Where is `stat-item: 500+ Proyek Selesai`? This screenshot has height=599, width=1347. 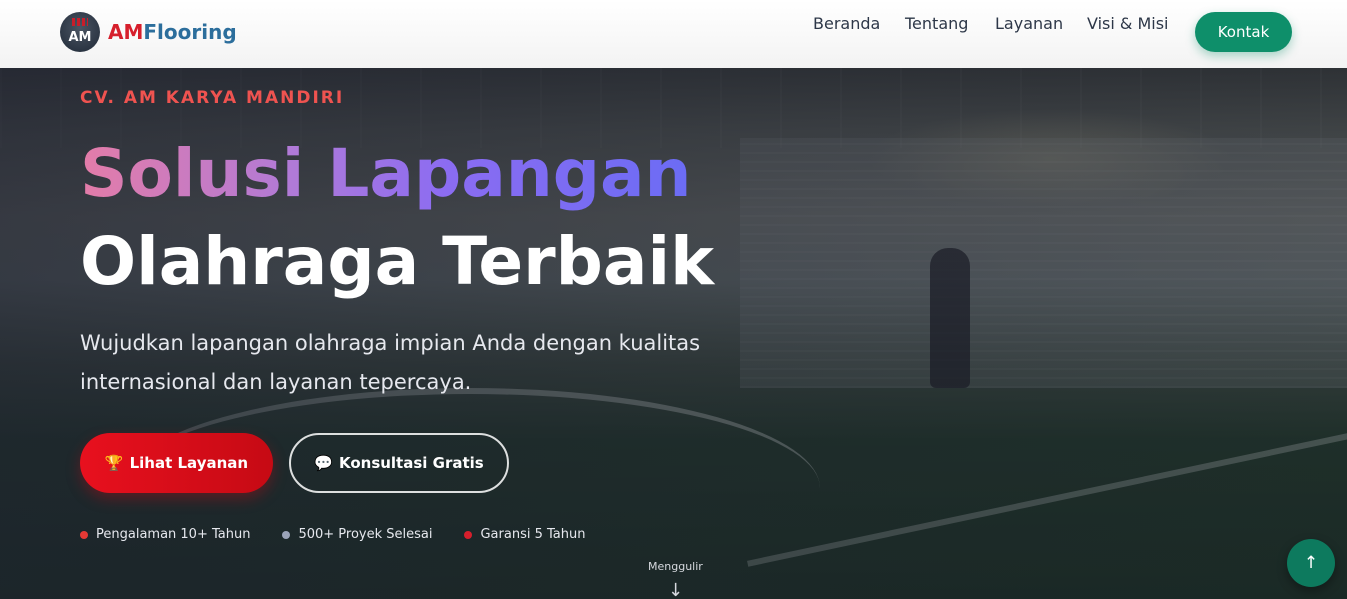
stat-item: 500+ Proyek Selesai is located at coordinates (357, 534).